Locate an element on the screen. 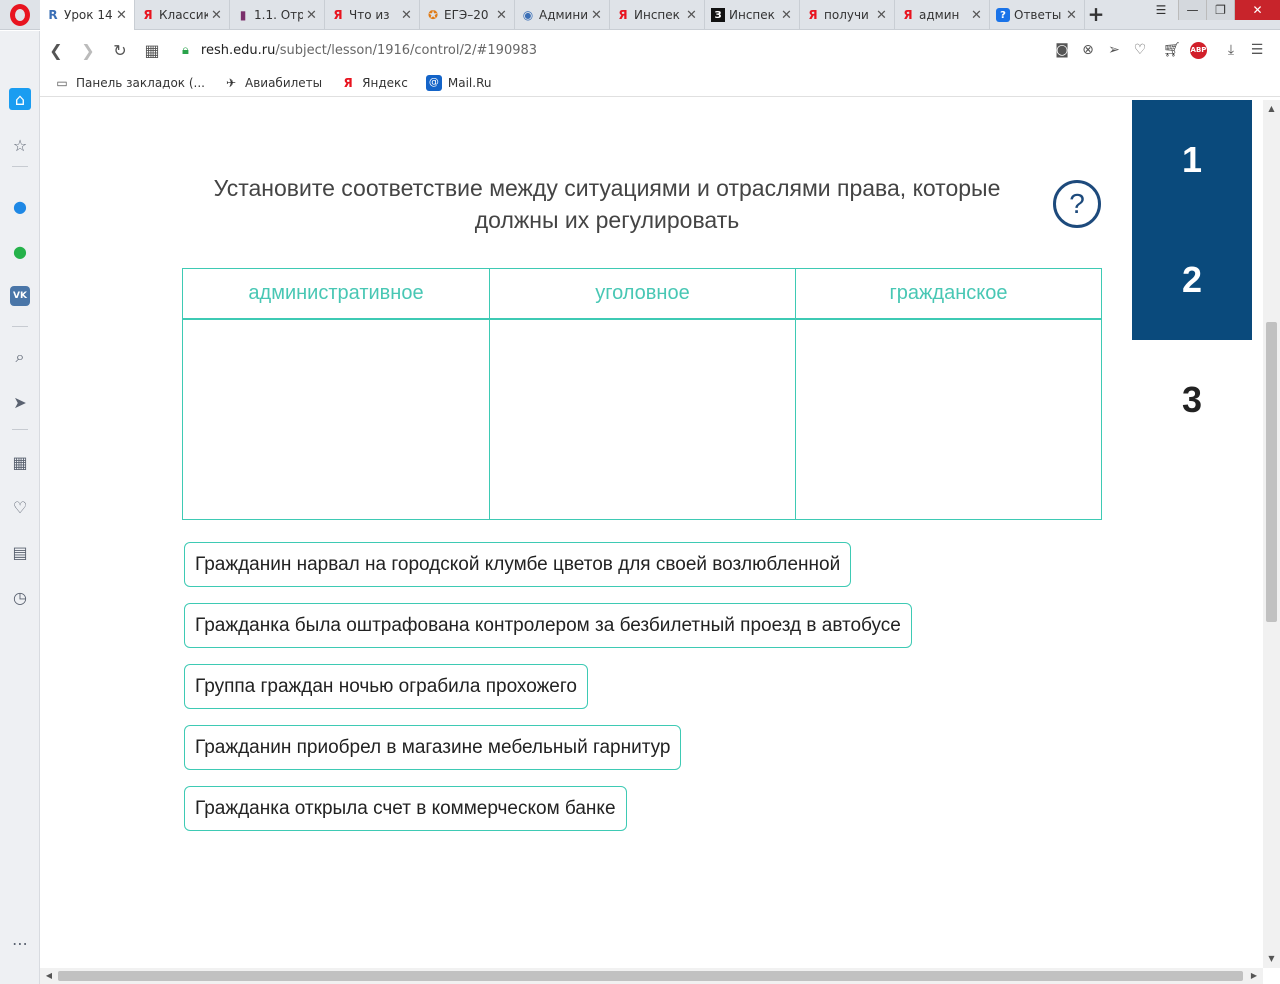 The height and width of the screenshot is (984, 1280). column-header-criminal: уголовное is located at coordinates (643, 294).